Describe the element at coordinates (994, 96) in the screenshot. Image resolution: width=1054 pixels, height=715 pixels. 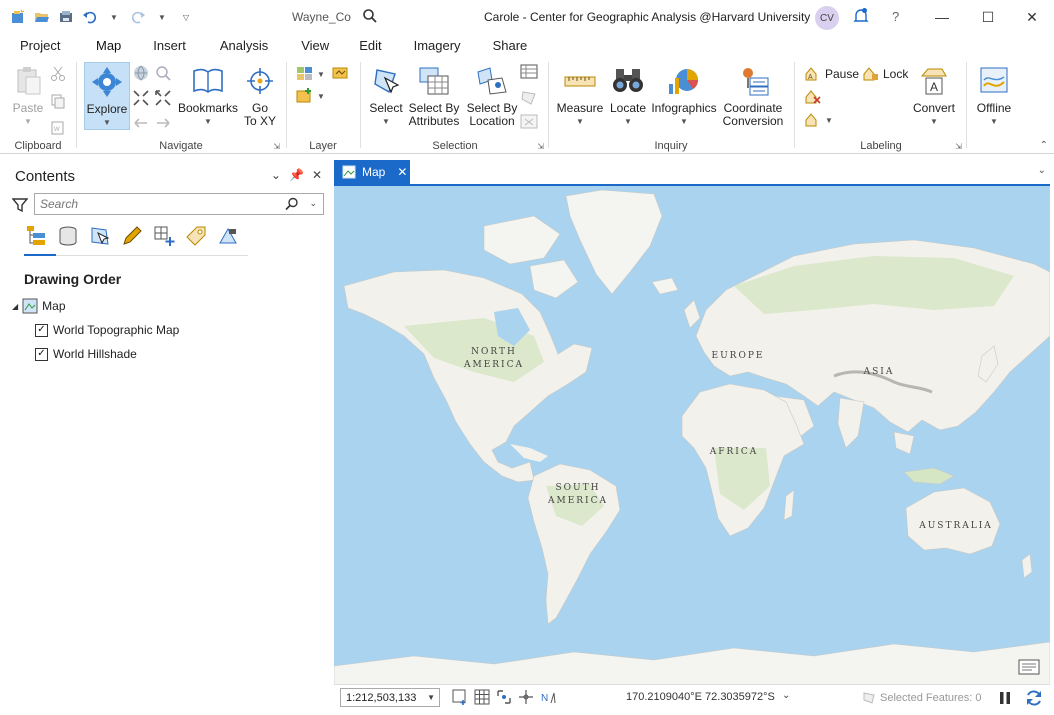
I see `offline-button: Offline ▼` at that location.